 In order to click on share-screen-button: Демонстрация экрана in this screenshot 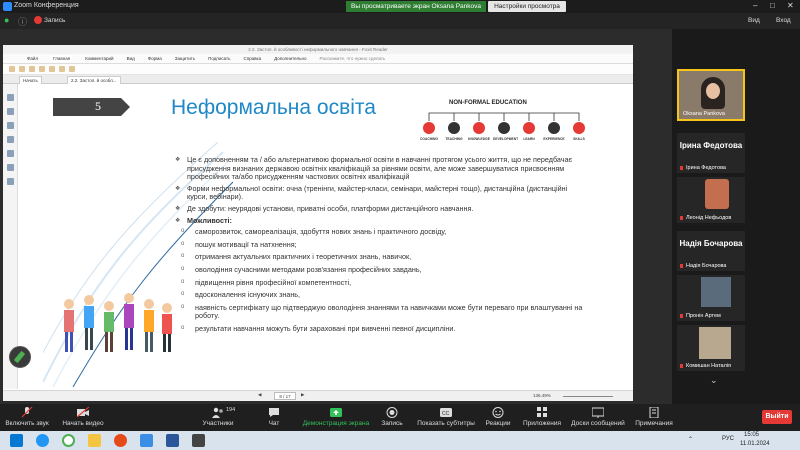, I will do `click(336, 417)`.